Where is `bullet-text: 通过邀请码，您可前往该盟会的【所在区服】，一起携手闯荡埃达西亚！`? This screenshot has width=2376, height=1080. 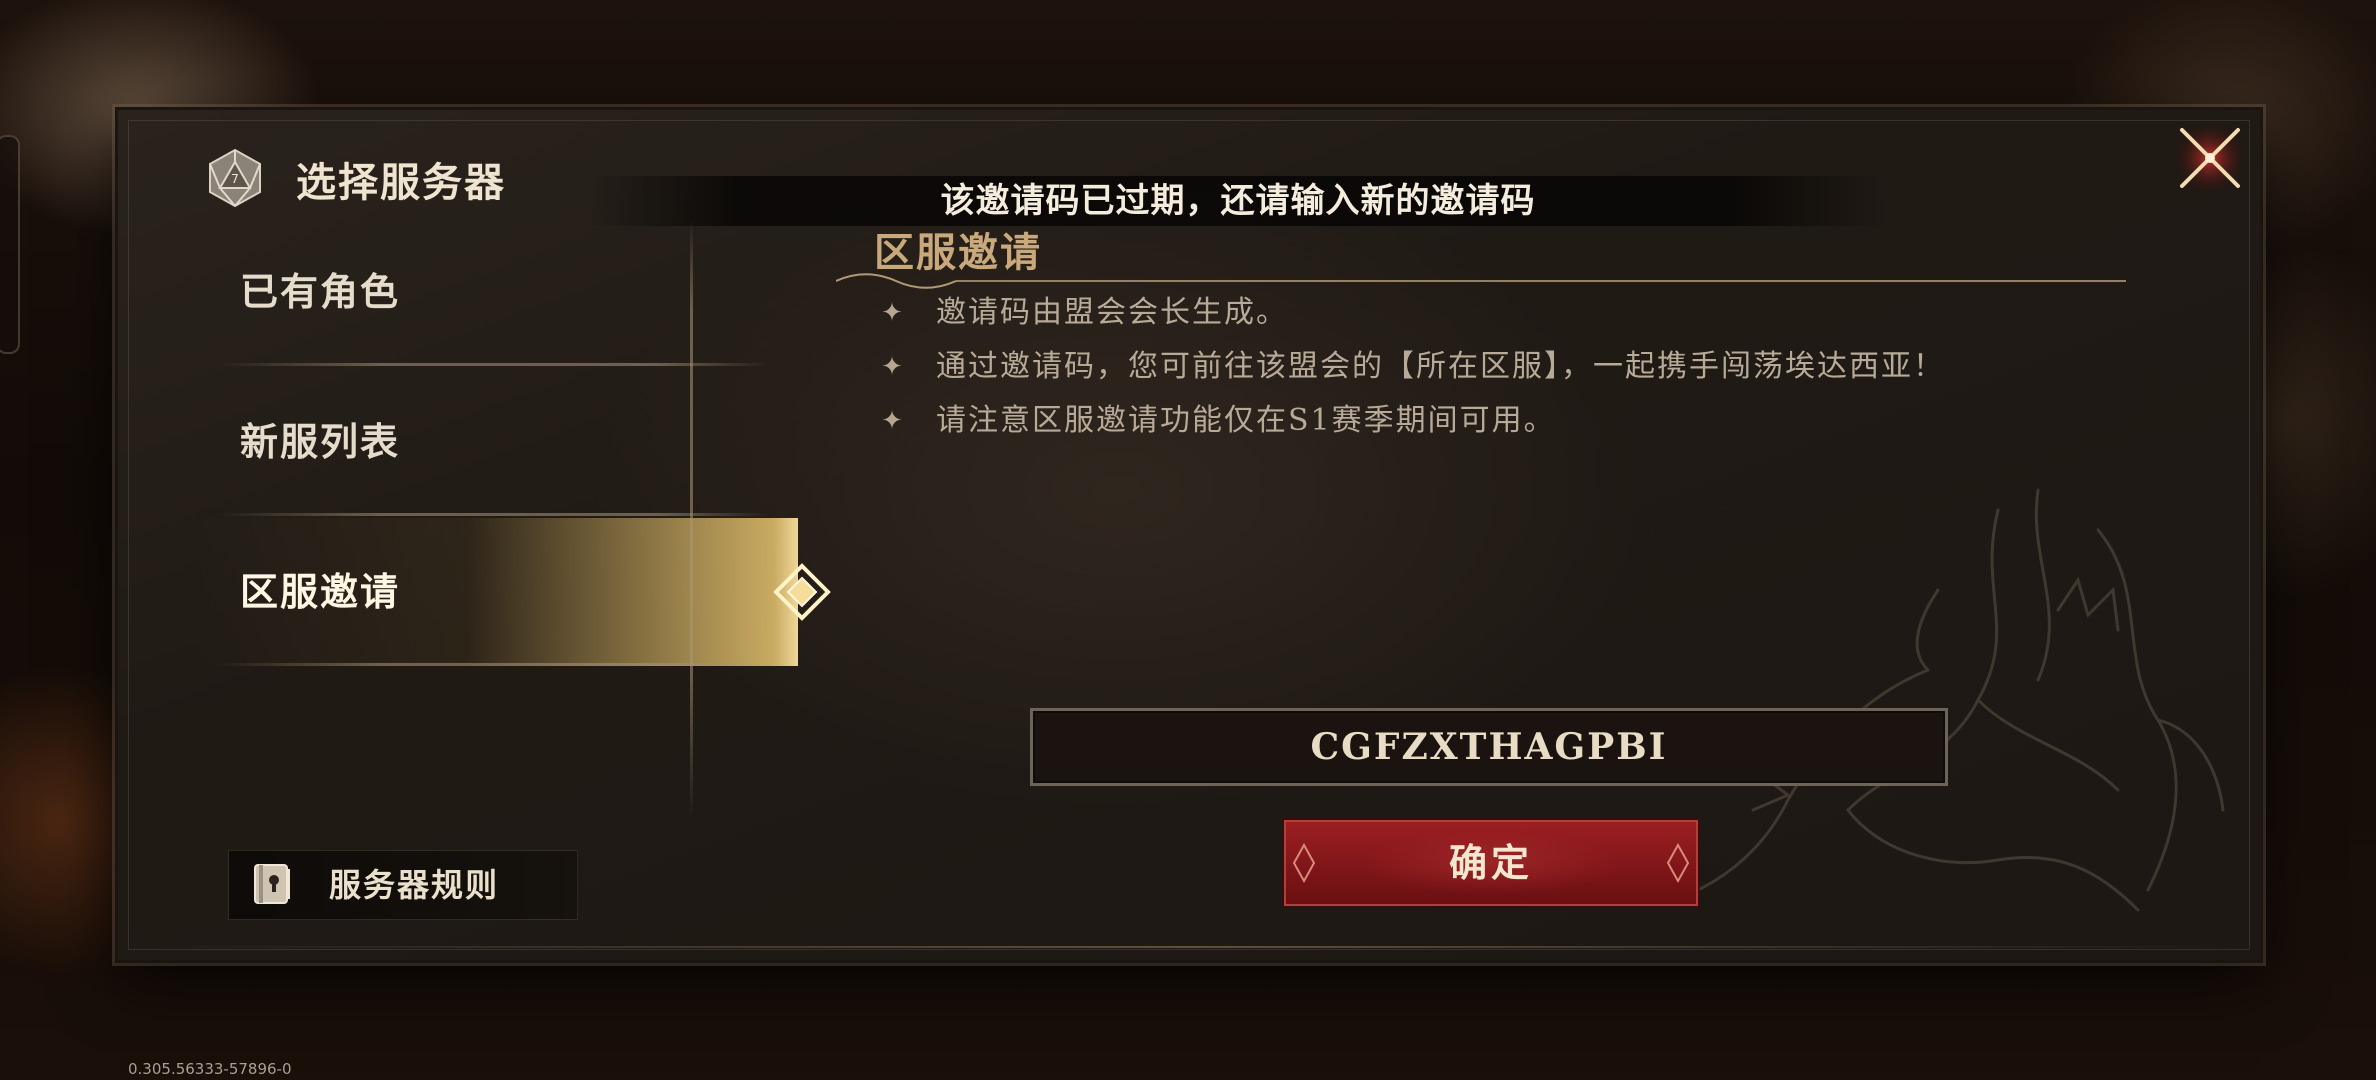
bullet-text: 通过邀请码，您可前往该盟会的【所在区服】，一起携手闯荡埃达西亚！ is located at coordinates (1440, 366).